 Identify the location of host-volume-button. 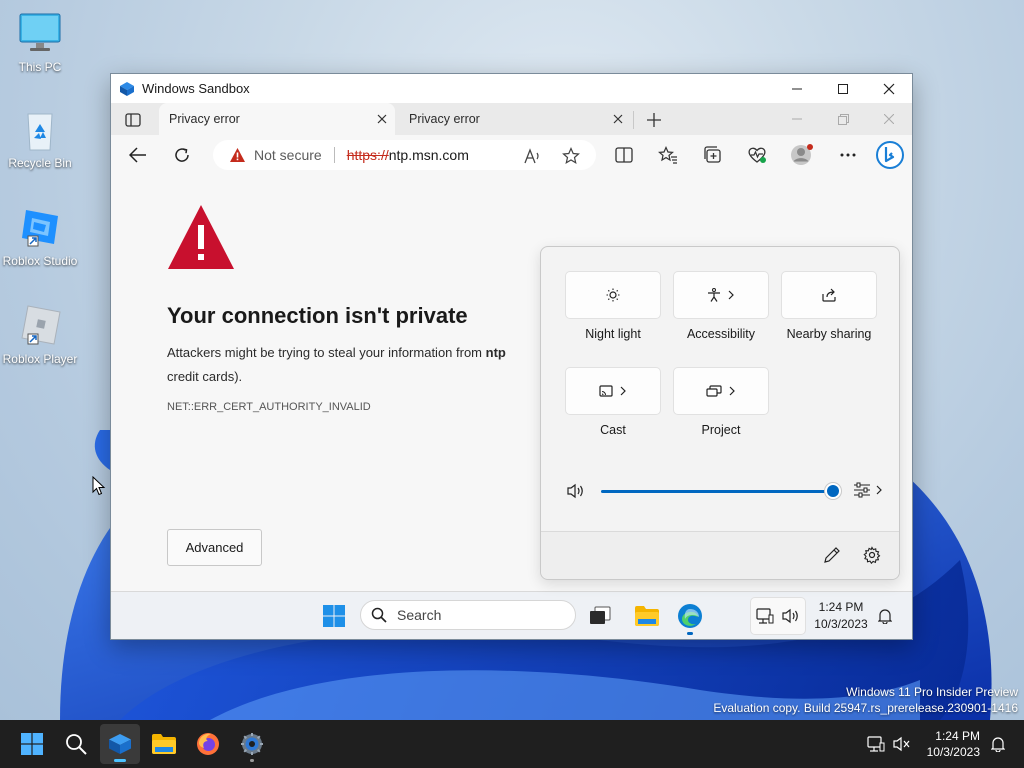
(902, 744).